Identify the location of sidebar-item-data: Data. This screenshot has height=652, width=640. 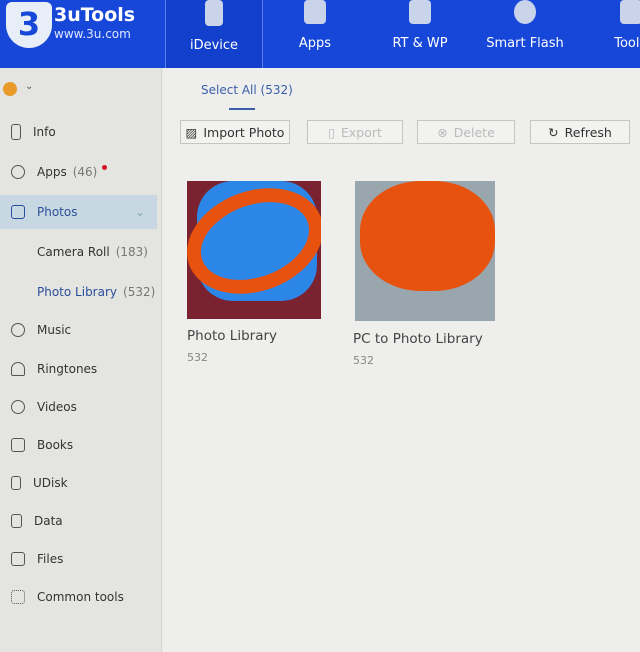
(78, 521).